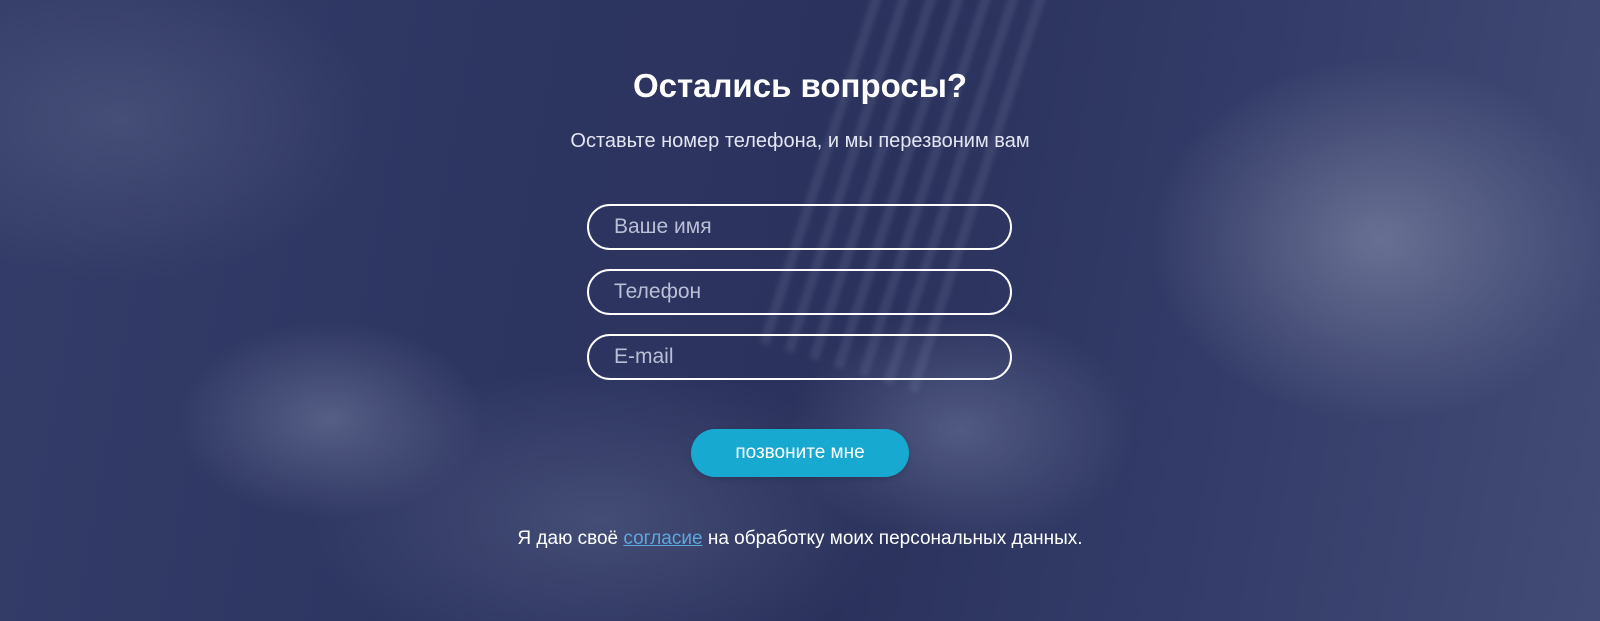 Image resolution: width=1600 pixels, height=621 pixels. Describe the element at coordinates (662, 538) in the screenshot. I see `consent-link: согласие` at that location.